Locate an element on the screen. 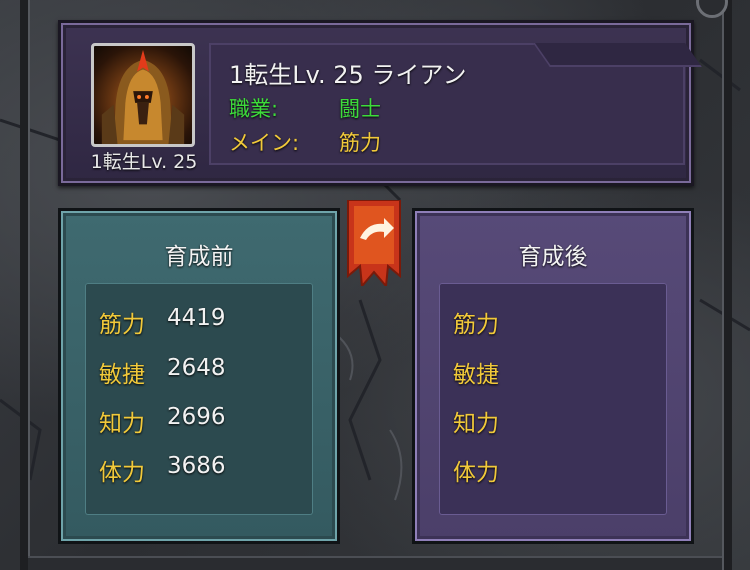 Image resolution: width=750 pixels, height=570 pixels. arrow-ribbon-icon is located at coordinates (374, 243).